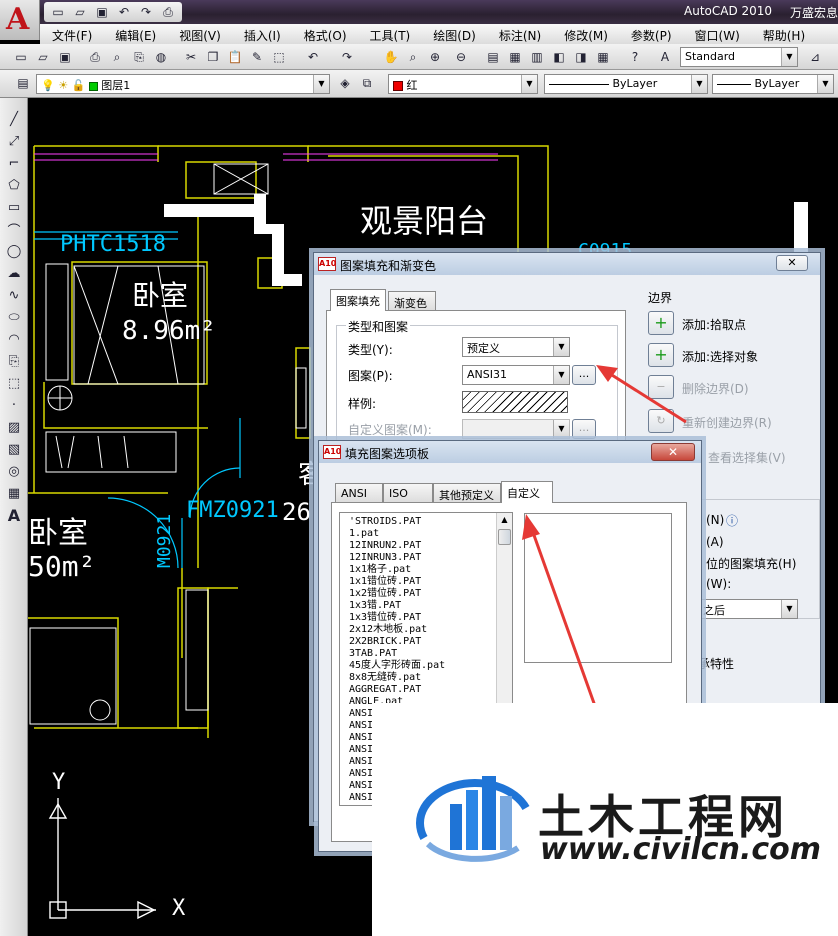  I want to click on arrow-to-browse, so click(645, 396).